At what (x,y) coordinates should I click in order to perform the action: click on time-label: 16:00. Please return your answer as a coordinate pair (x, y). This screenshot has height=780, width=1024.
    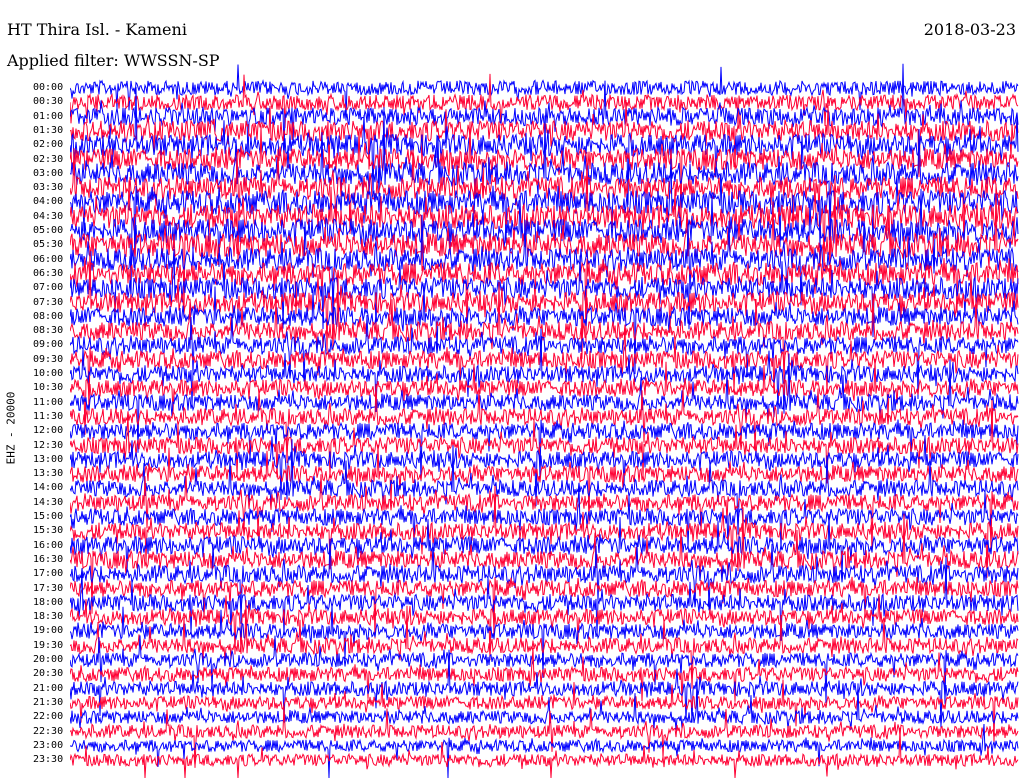
    Looking at the image, I should click on (48, 545).